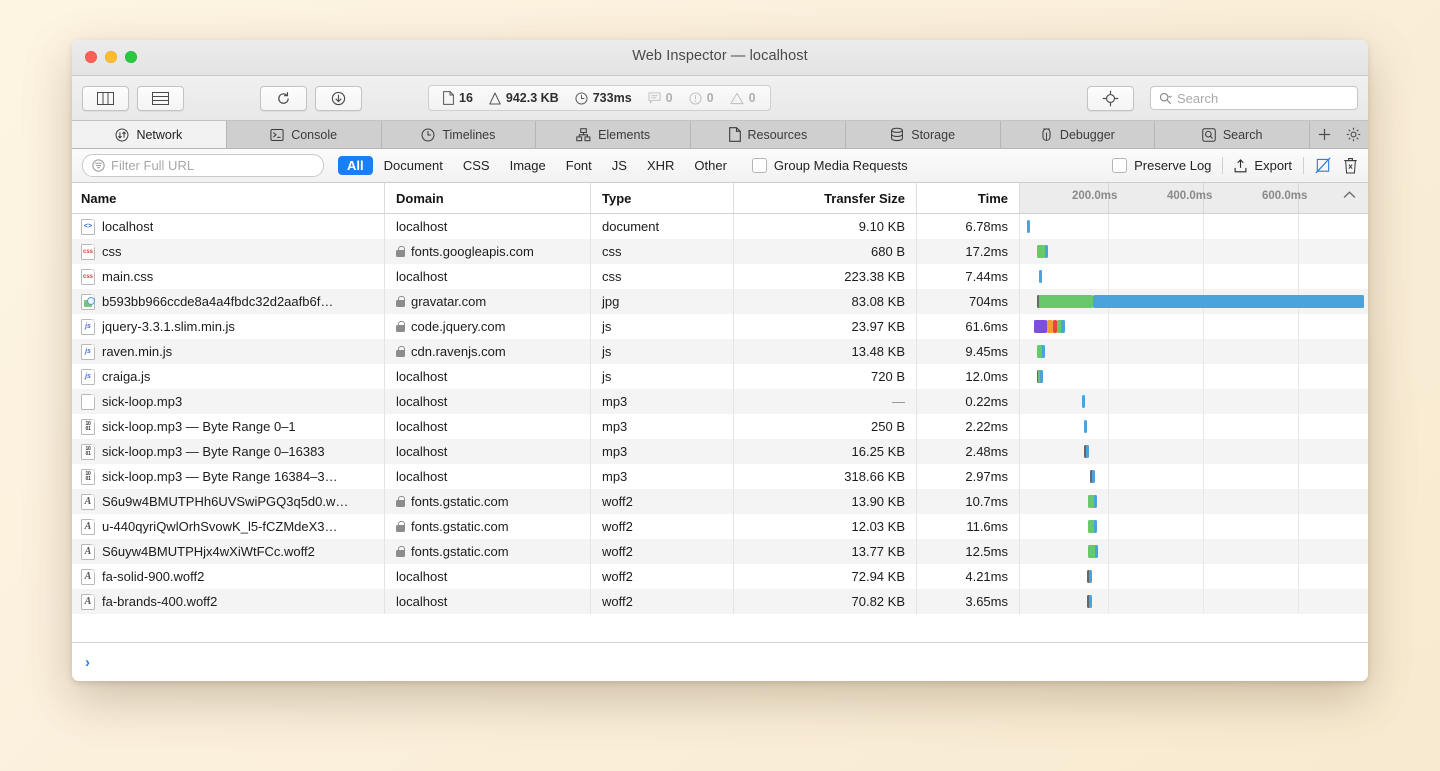 The image size is (1440, 771). I want to click on tab-elements: Elements, so click(613, 134).